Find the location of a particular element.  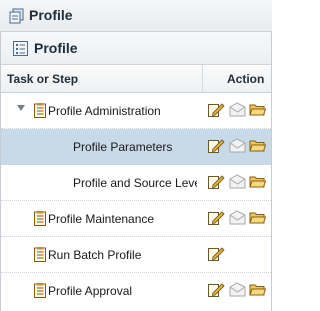

profile-icon is located at coordinates (16, 16).